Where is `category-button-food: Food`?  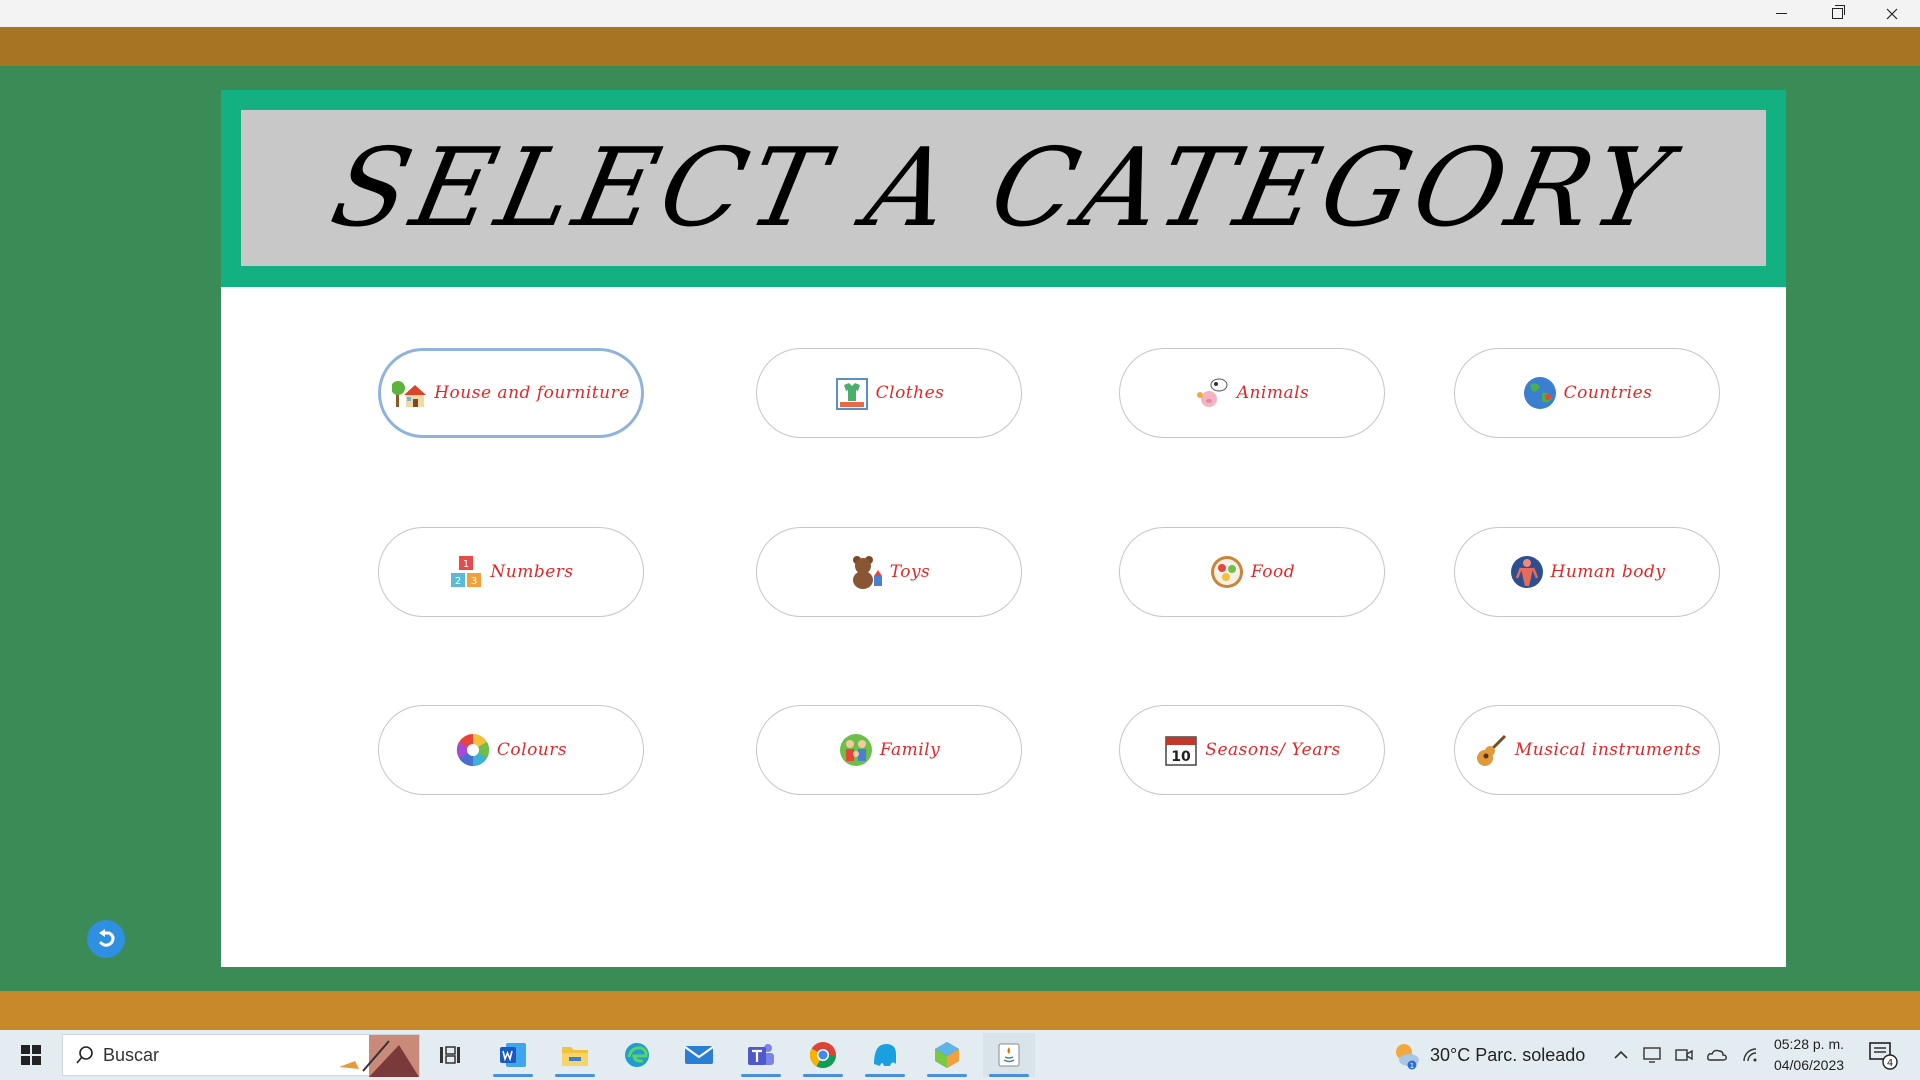 category-button-food: Food is located at coordinates (1252, 572).